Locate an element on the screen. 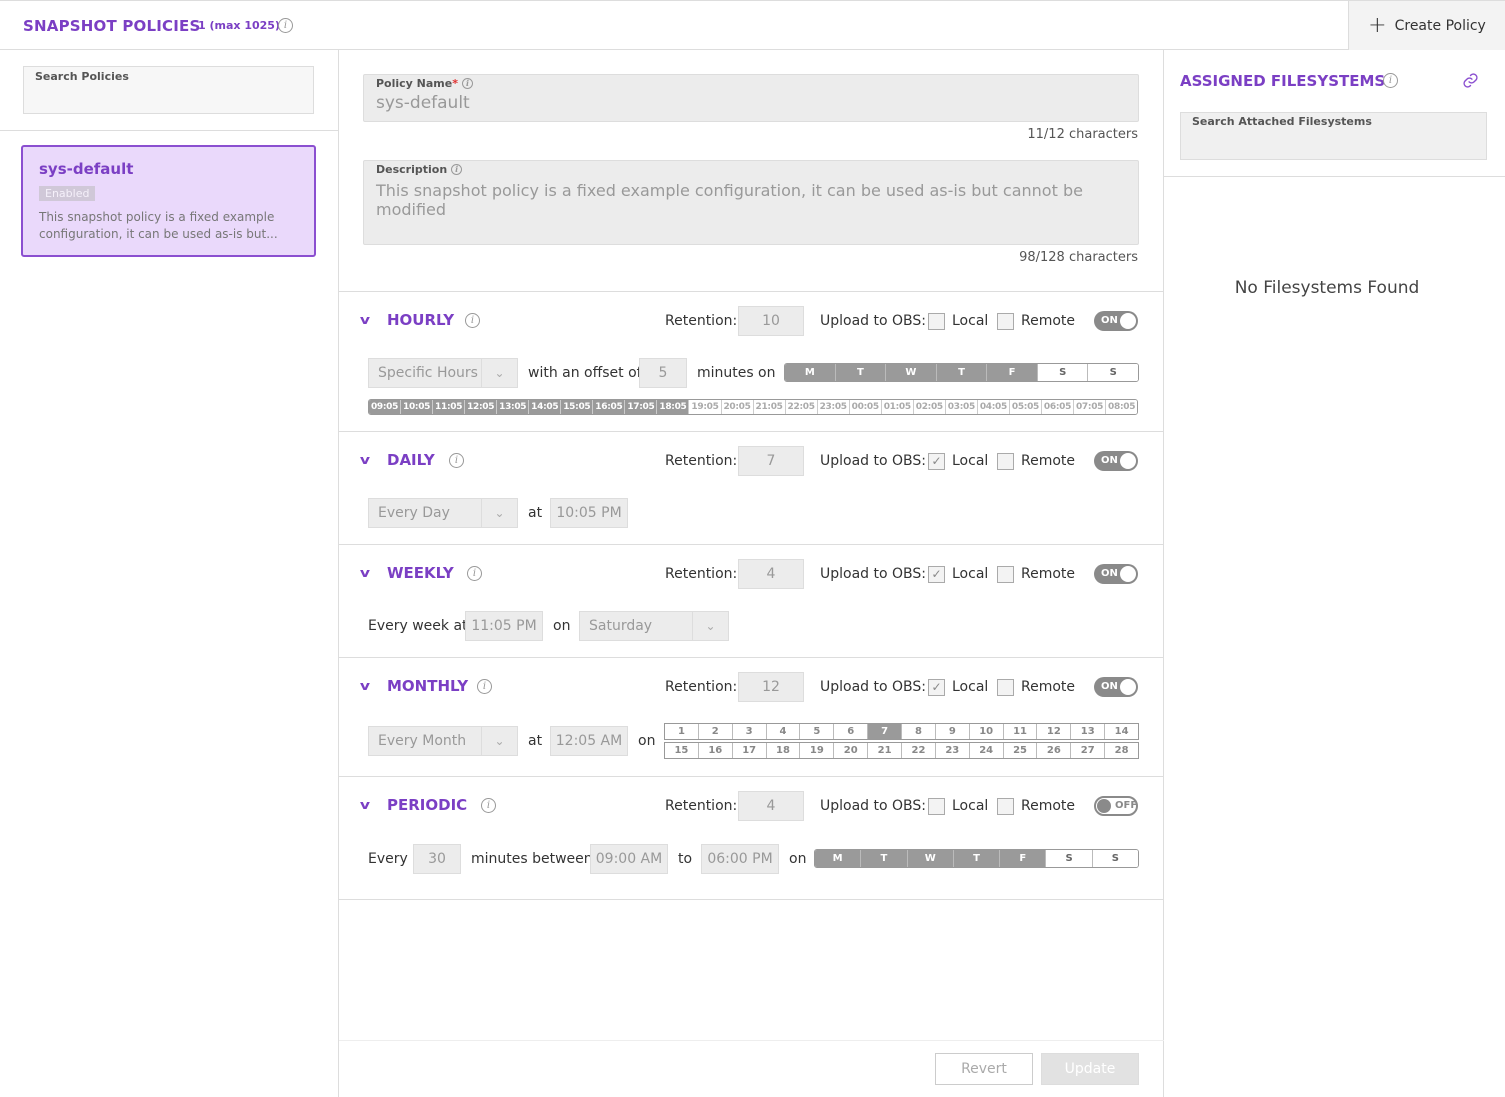  hour-toggle: 04:05 is located at coordinates (993, 407).